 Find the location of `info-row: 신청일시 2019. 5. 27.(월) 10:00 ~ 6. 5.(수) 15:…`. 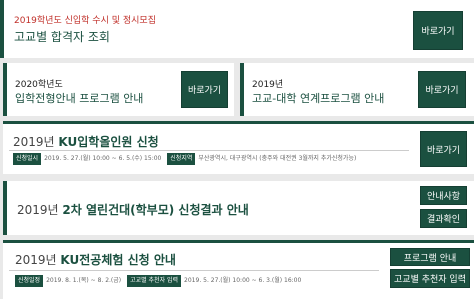

info-row: 신청일시 2019. 5. 27.(월) 10:00 ~ 6. 5.(수) 15:… is located at coordinates (186, 159).